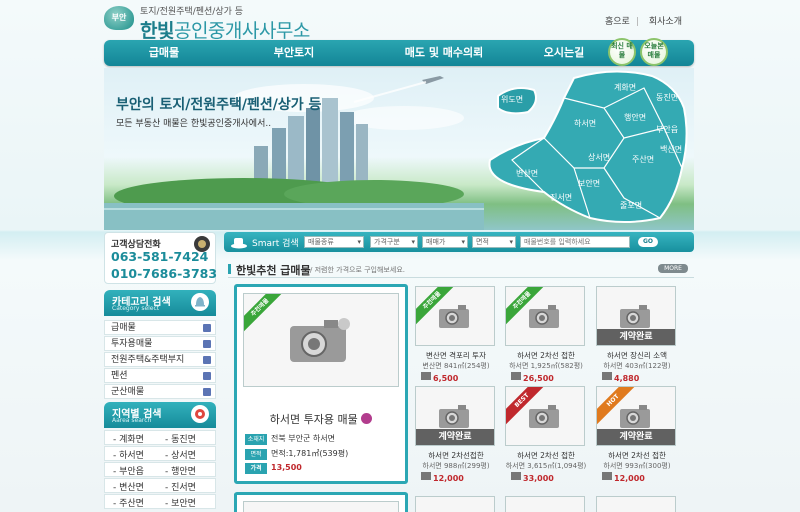  Describe the element at coordinates (180, 438) in the screenshot. I see `region-link: - 동진면` at that location.